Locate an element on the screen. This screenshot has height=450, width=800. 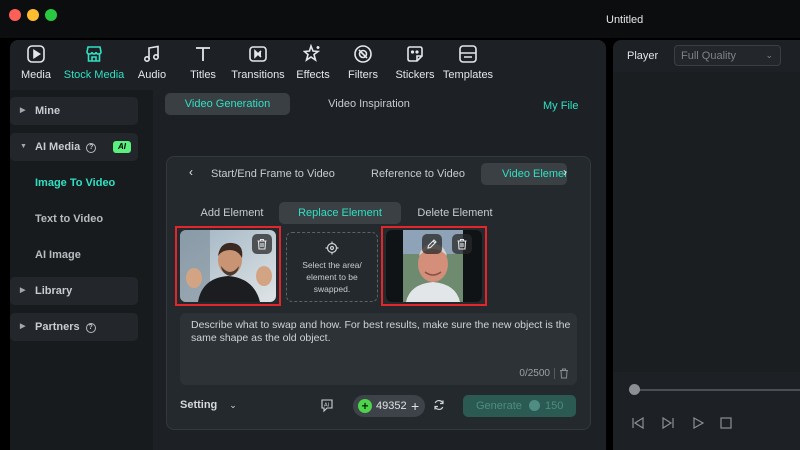
window-title: Untitled is located at coordinates (625, 20).